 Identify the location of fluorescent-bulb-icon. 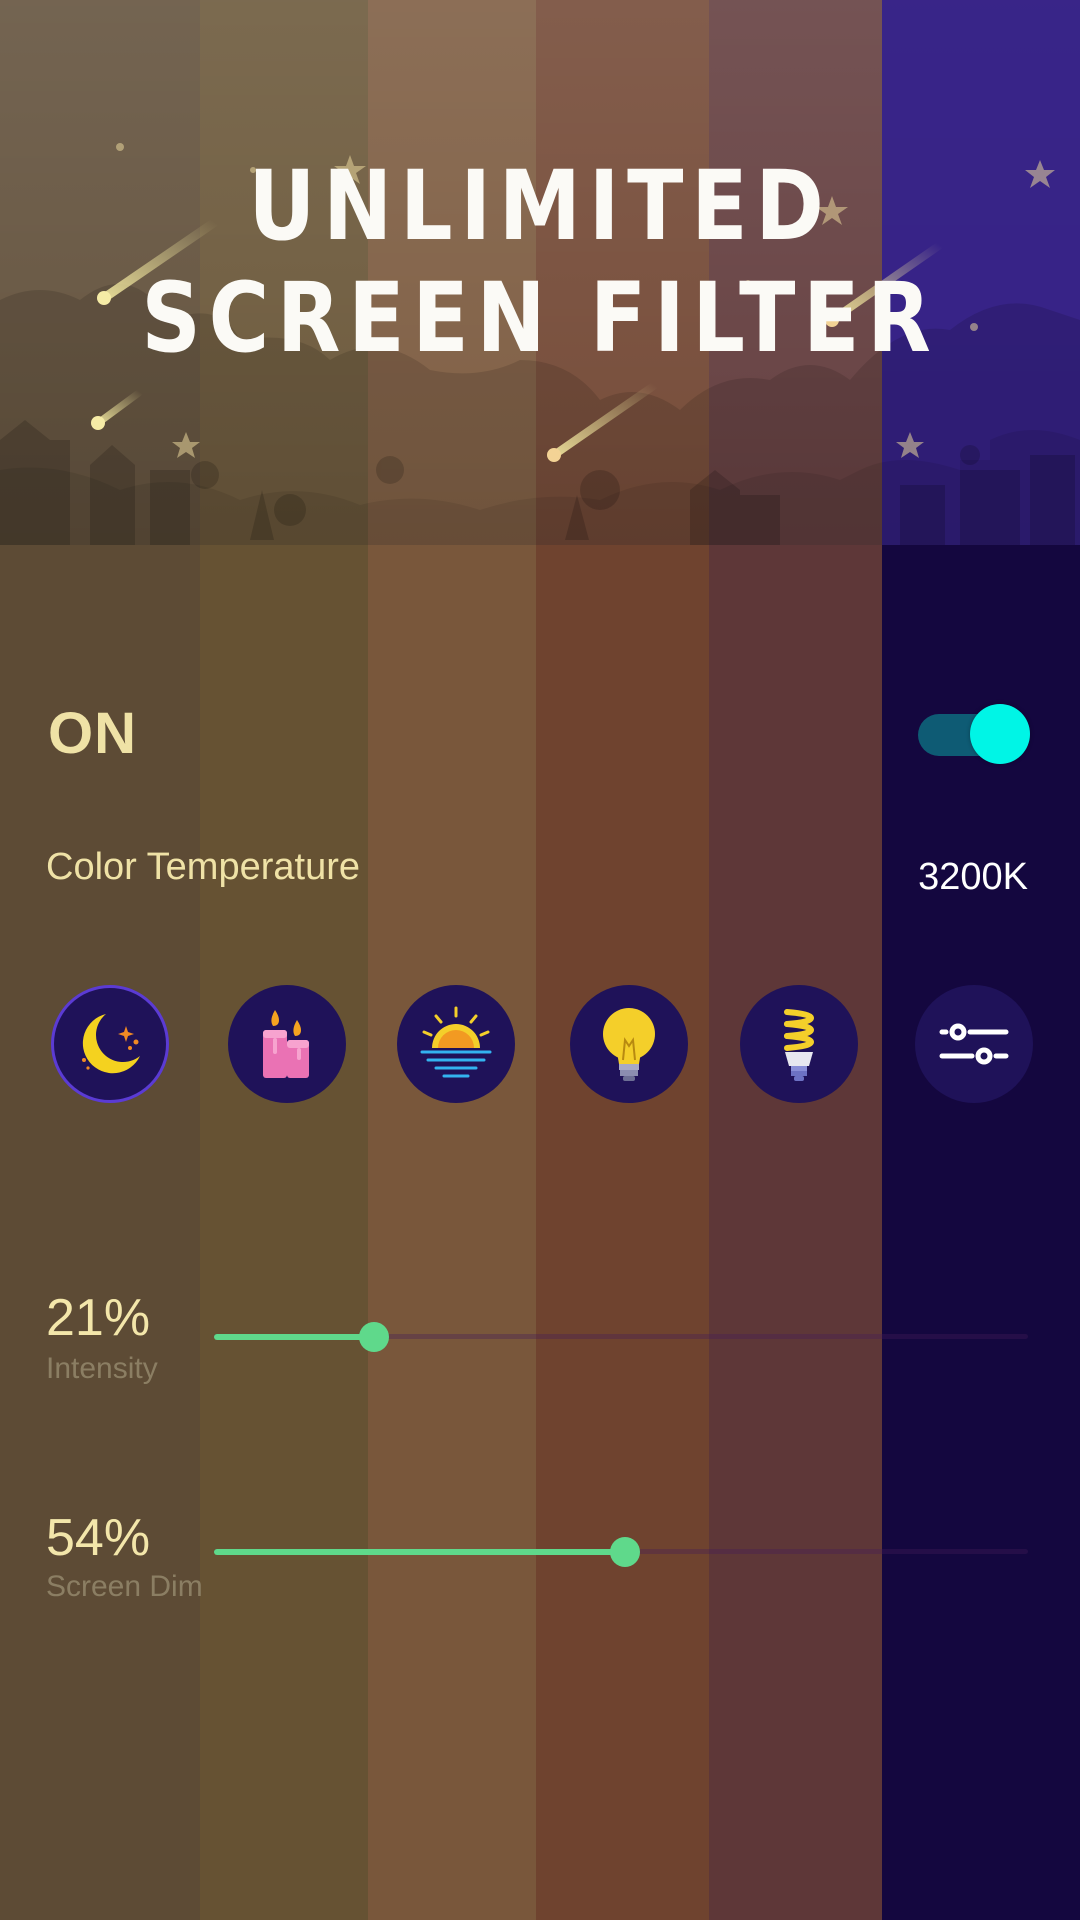
(799, 1045).